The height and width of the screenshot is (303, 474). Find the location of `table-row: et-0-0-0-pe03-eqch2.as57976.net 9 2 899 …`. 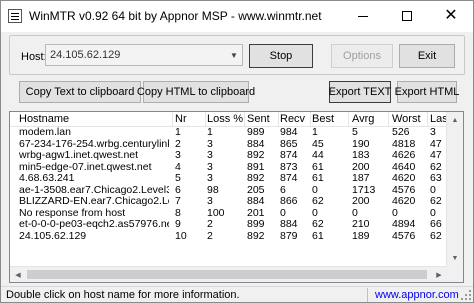

table-row: et-0-0-0-pe03-eqch2.as57976.net 9 2 899 … is located at coordinates (236, 225).